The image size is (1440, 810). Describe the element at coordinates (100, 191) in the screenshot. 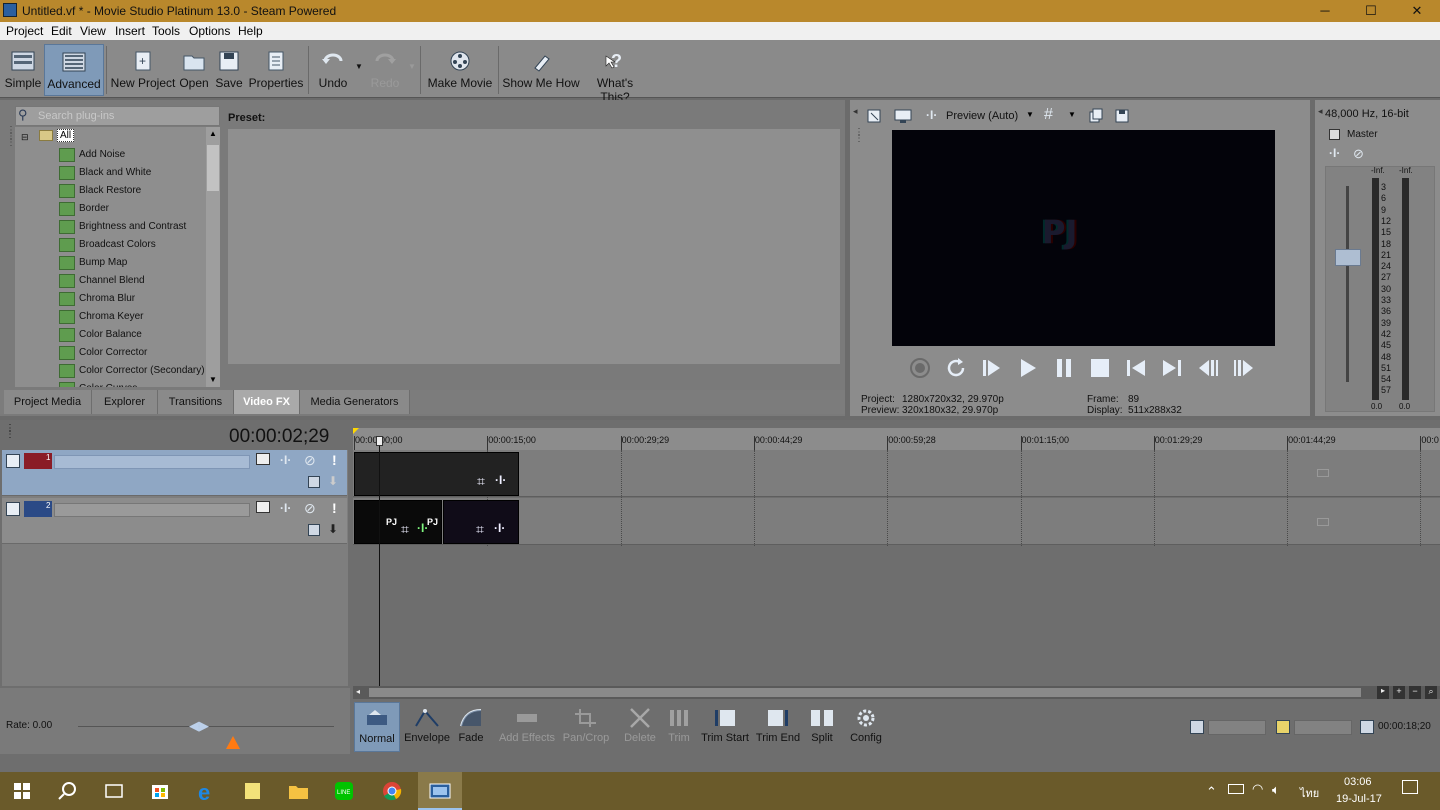

I see `fx-plugin-item: Black Restore` at that location.